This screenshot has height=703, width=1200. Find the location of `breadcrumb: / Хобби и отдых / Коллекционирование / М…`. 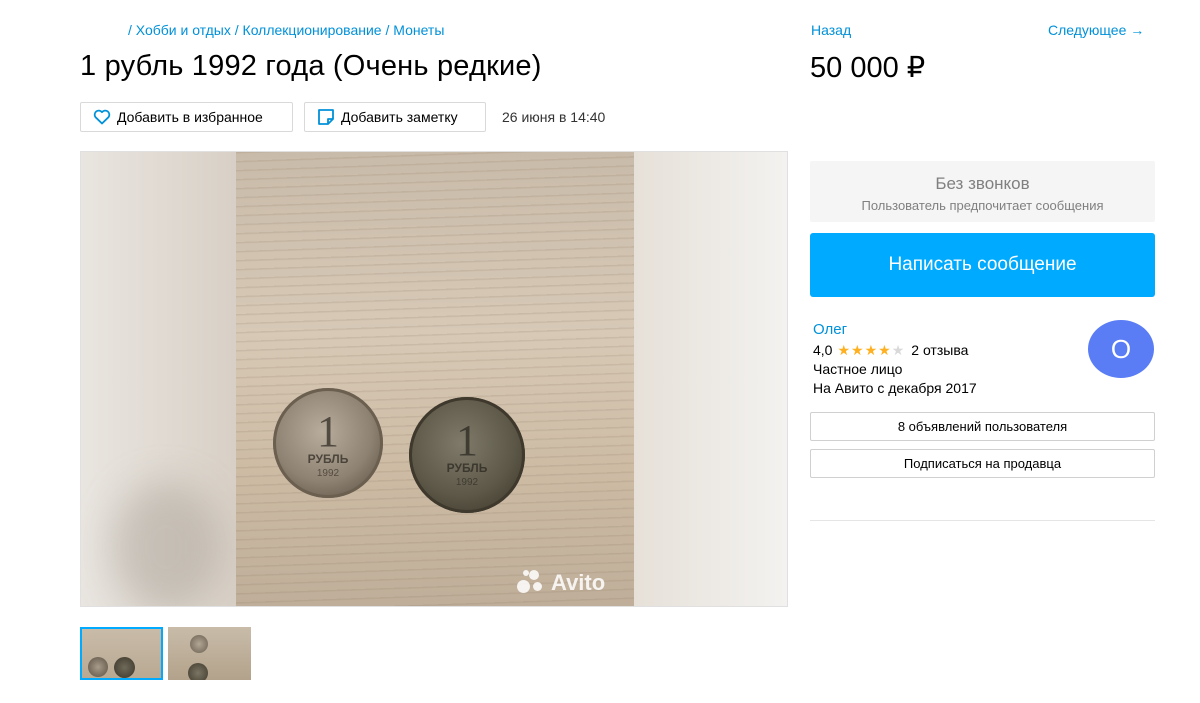

breadcrumb: / Хобби и отдых / Коллекционирование / М… is located at coordinates (286, 30).